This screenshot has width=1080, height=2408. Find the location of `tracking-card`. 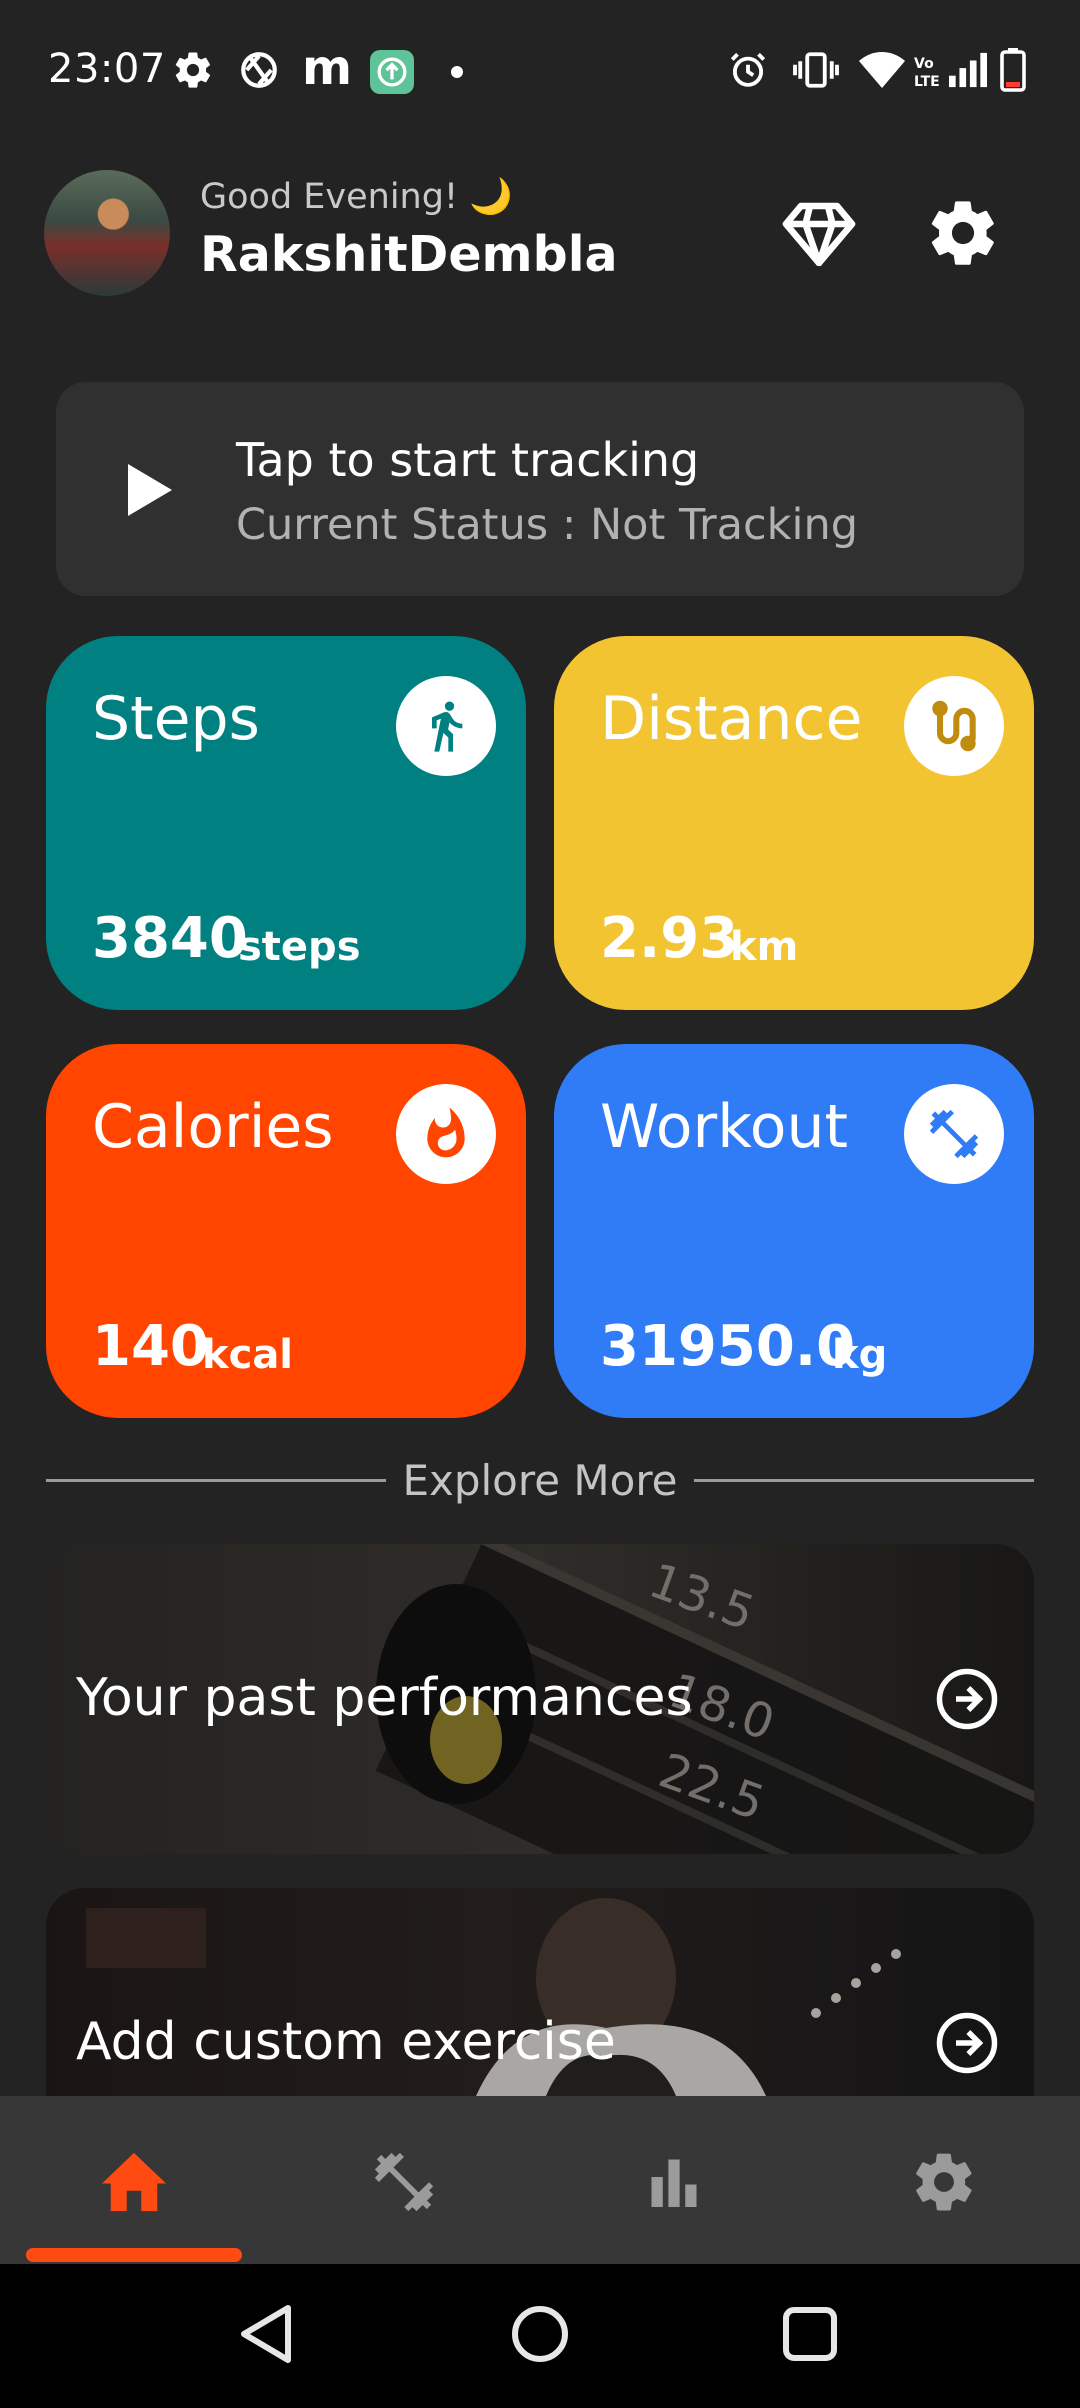

tracking-card is located at coordinates (540, 489).